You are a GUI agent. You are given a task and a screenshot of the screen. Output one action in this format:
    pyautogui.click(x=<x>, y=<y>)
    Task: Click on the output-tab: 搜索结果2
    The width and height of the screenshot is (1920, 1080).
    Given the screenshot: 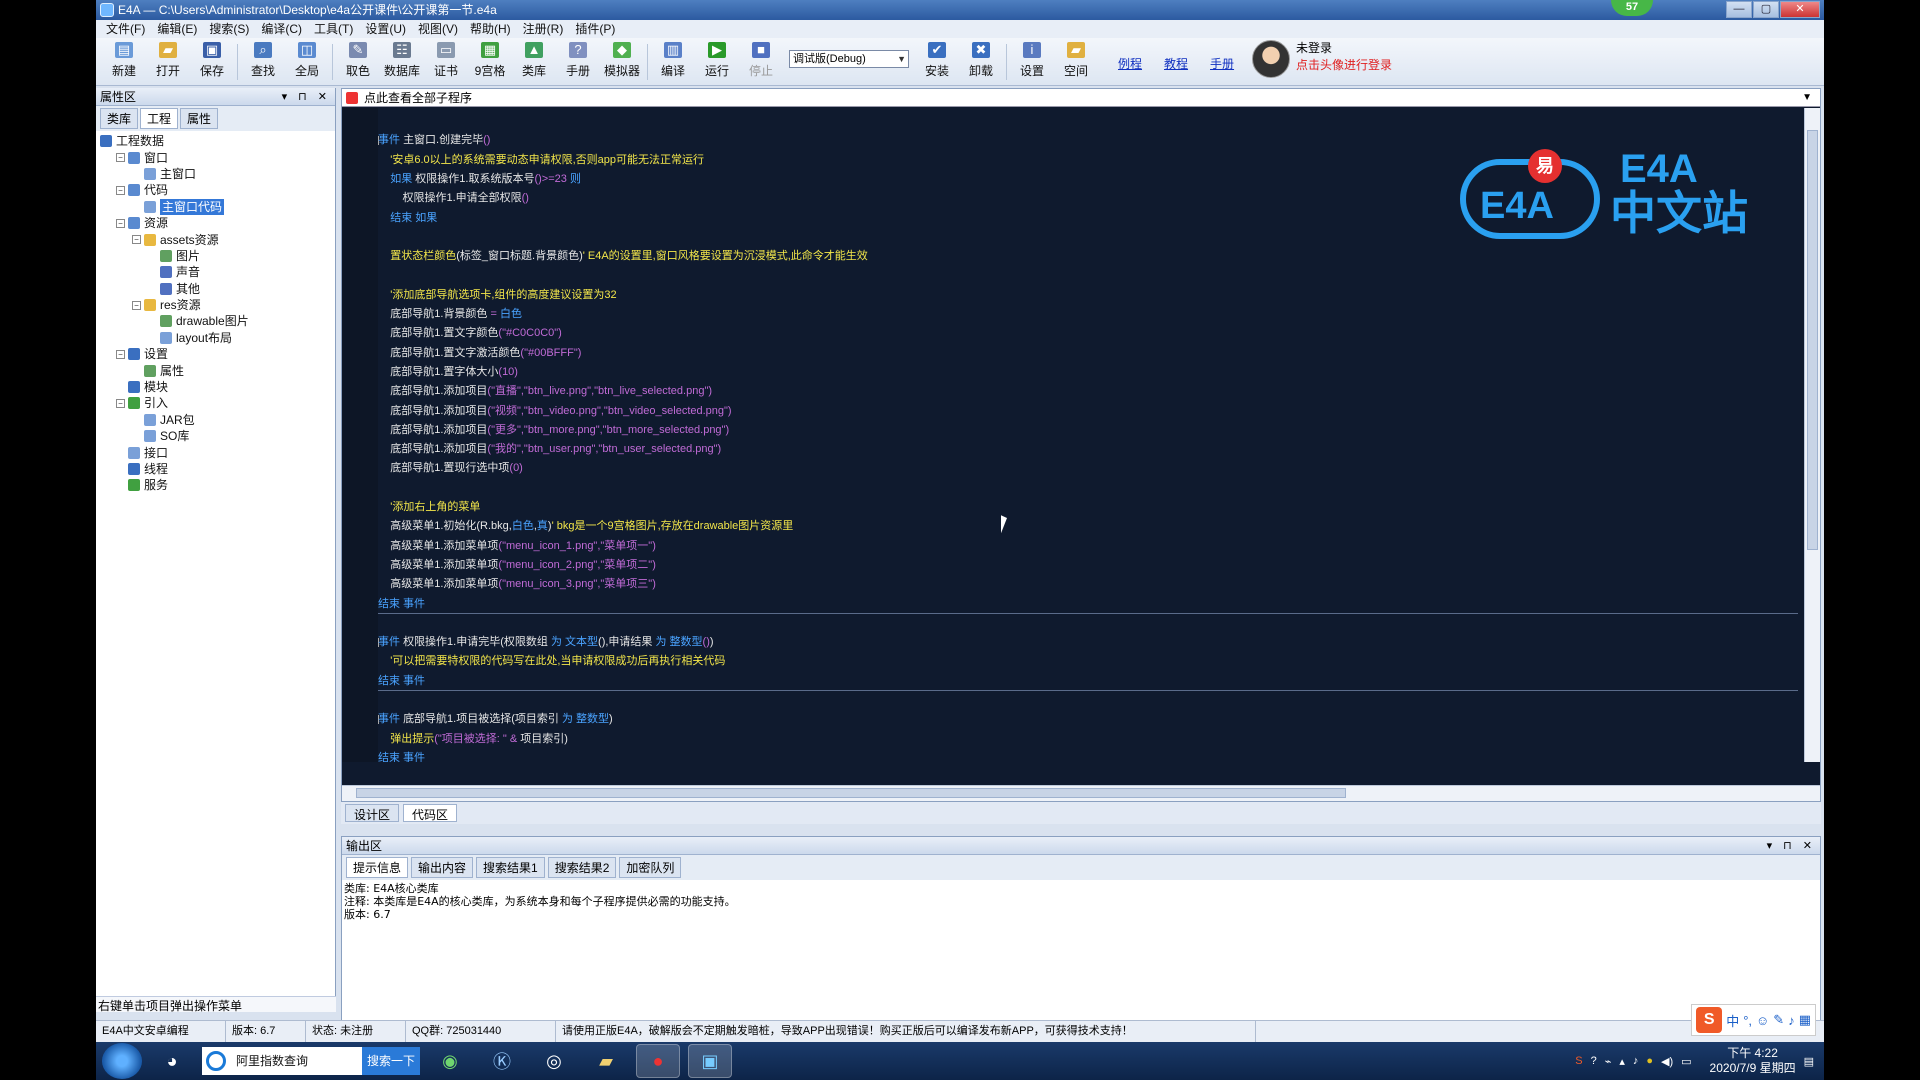 What is the action you would take?
    pyautogui.click(x=582, y=867)
    